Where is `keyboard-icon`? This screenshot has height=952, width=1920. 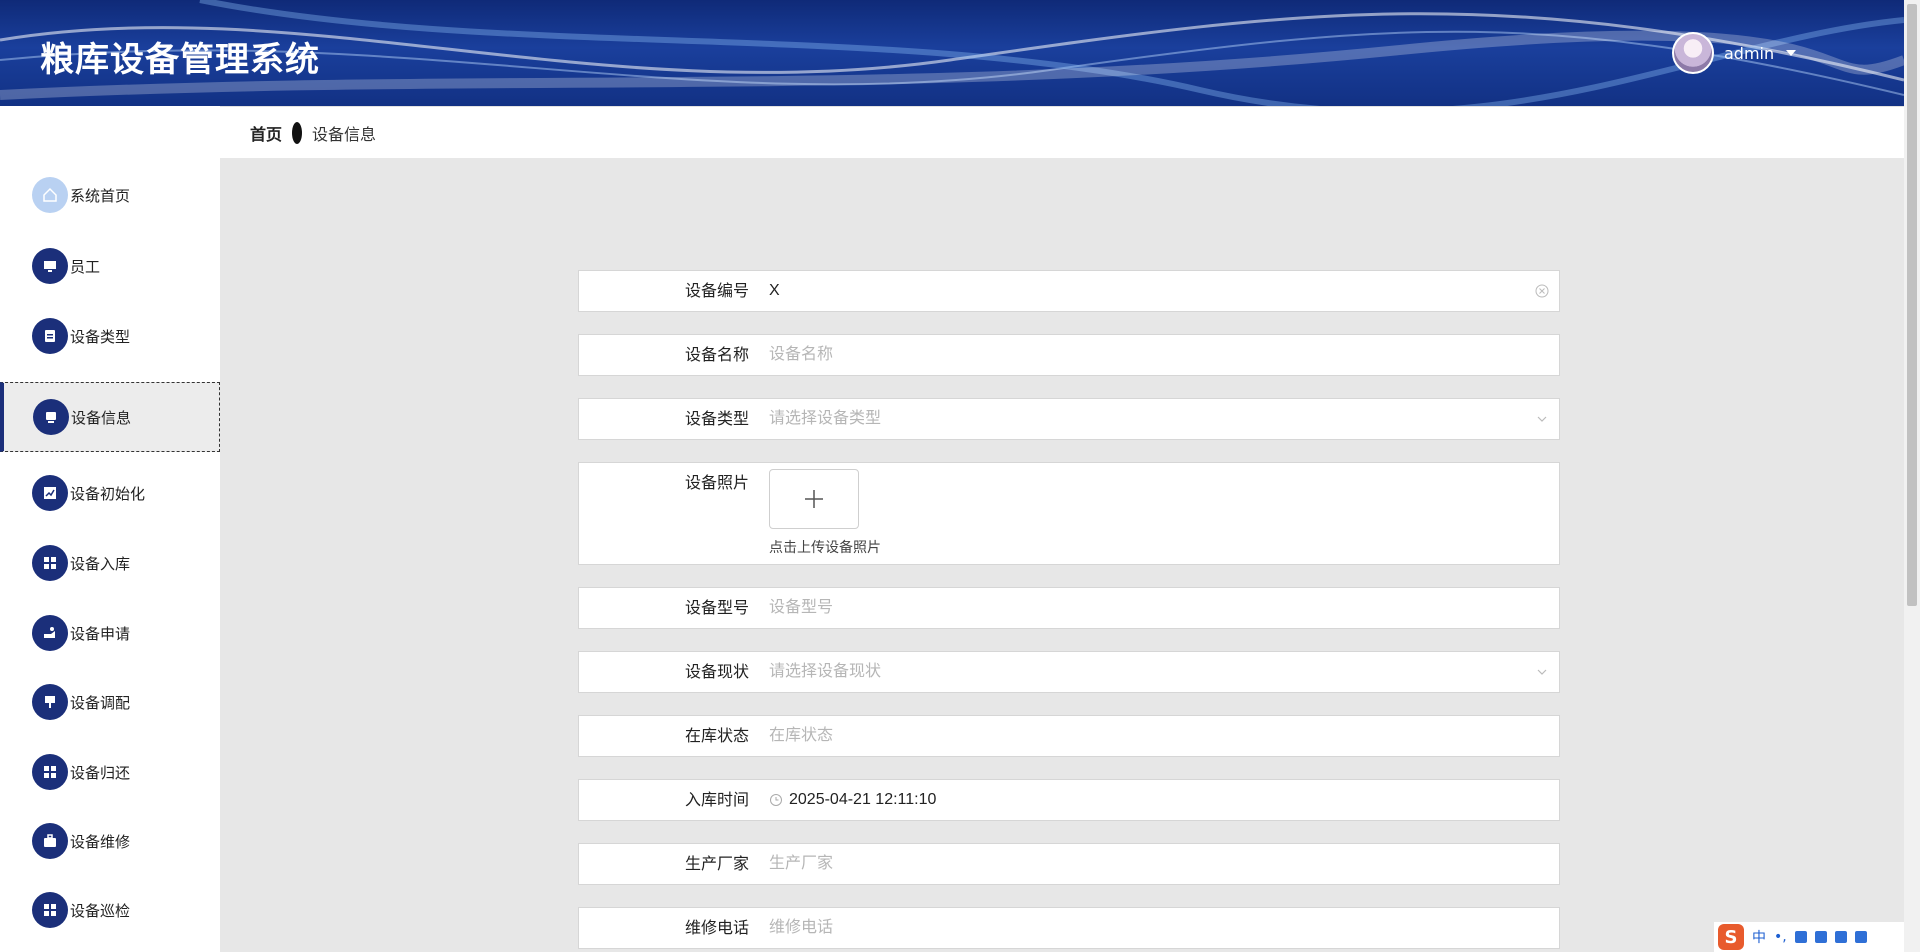 keyboard-icon is located at coordinates (1820, 937).